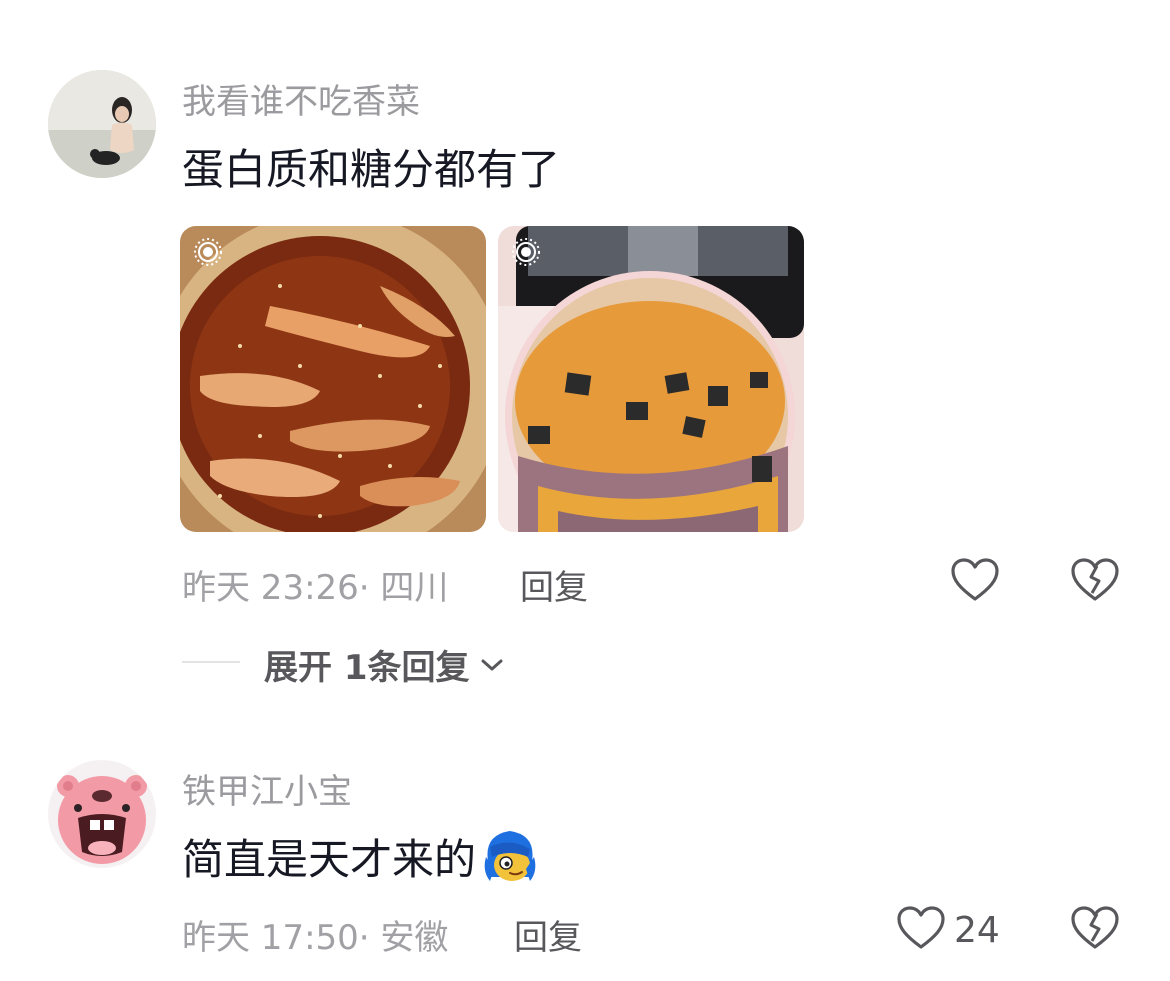  What do you see at coordinates (333, 379) in the screenshot?
I see `comment-photo-spicy-dish` at bounding box center [333, 379].